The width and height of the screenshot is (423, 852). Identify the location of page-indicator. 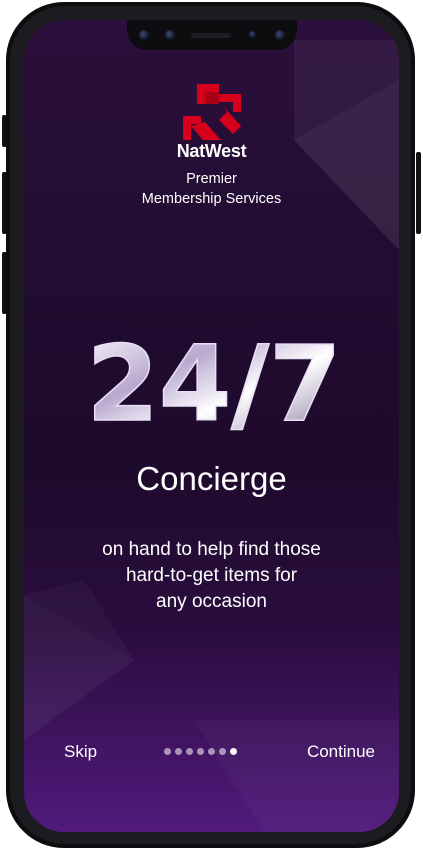
(200, 751).